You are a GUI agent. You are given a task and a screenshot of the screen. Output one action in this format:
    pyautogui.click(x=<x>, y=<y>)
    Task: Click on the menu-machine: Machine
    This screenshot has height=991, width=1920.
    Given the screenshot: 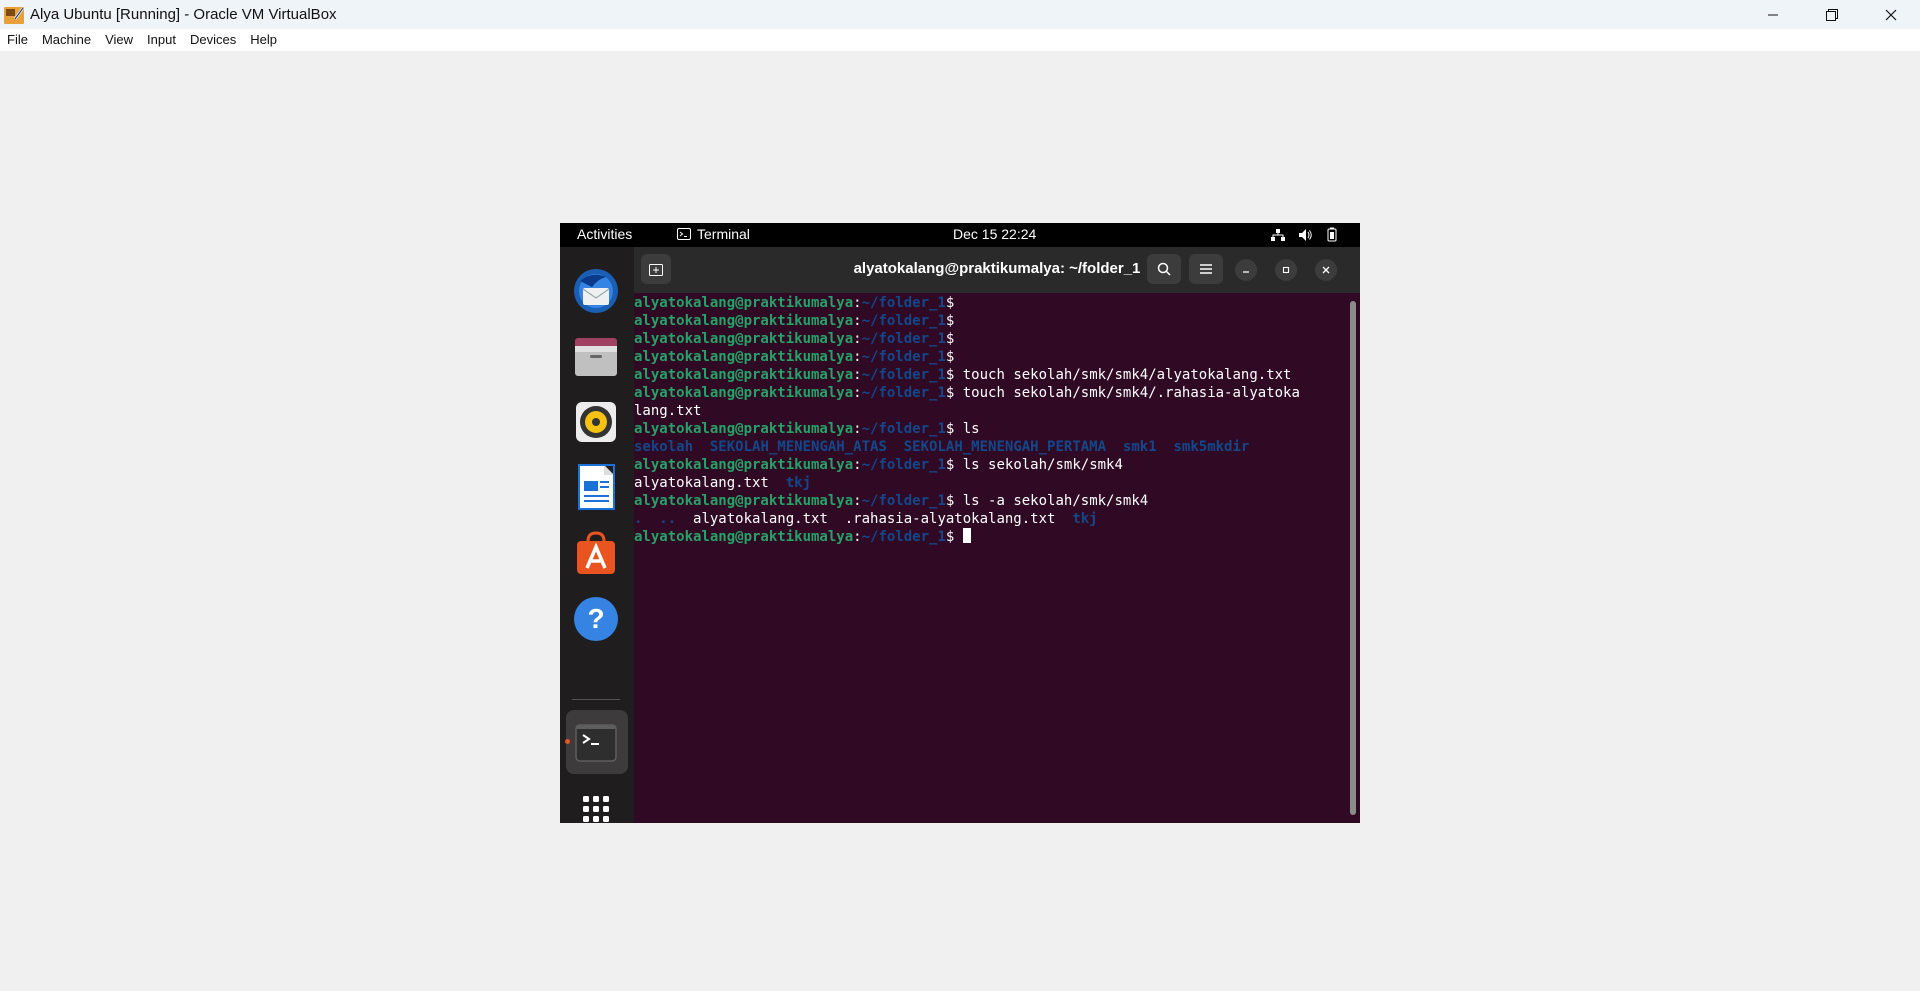 What is the action you would take?
    pyautogui.click(x=66, y=40)
    